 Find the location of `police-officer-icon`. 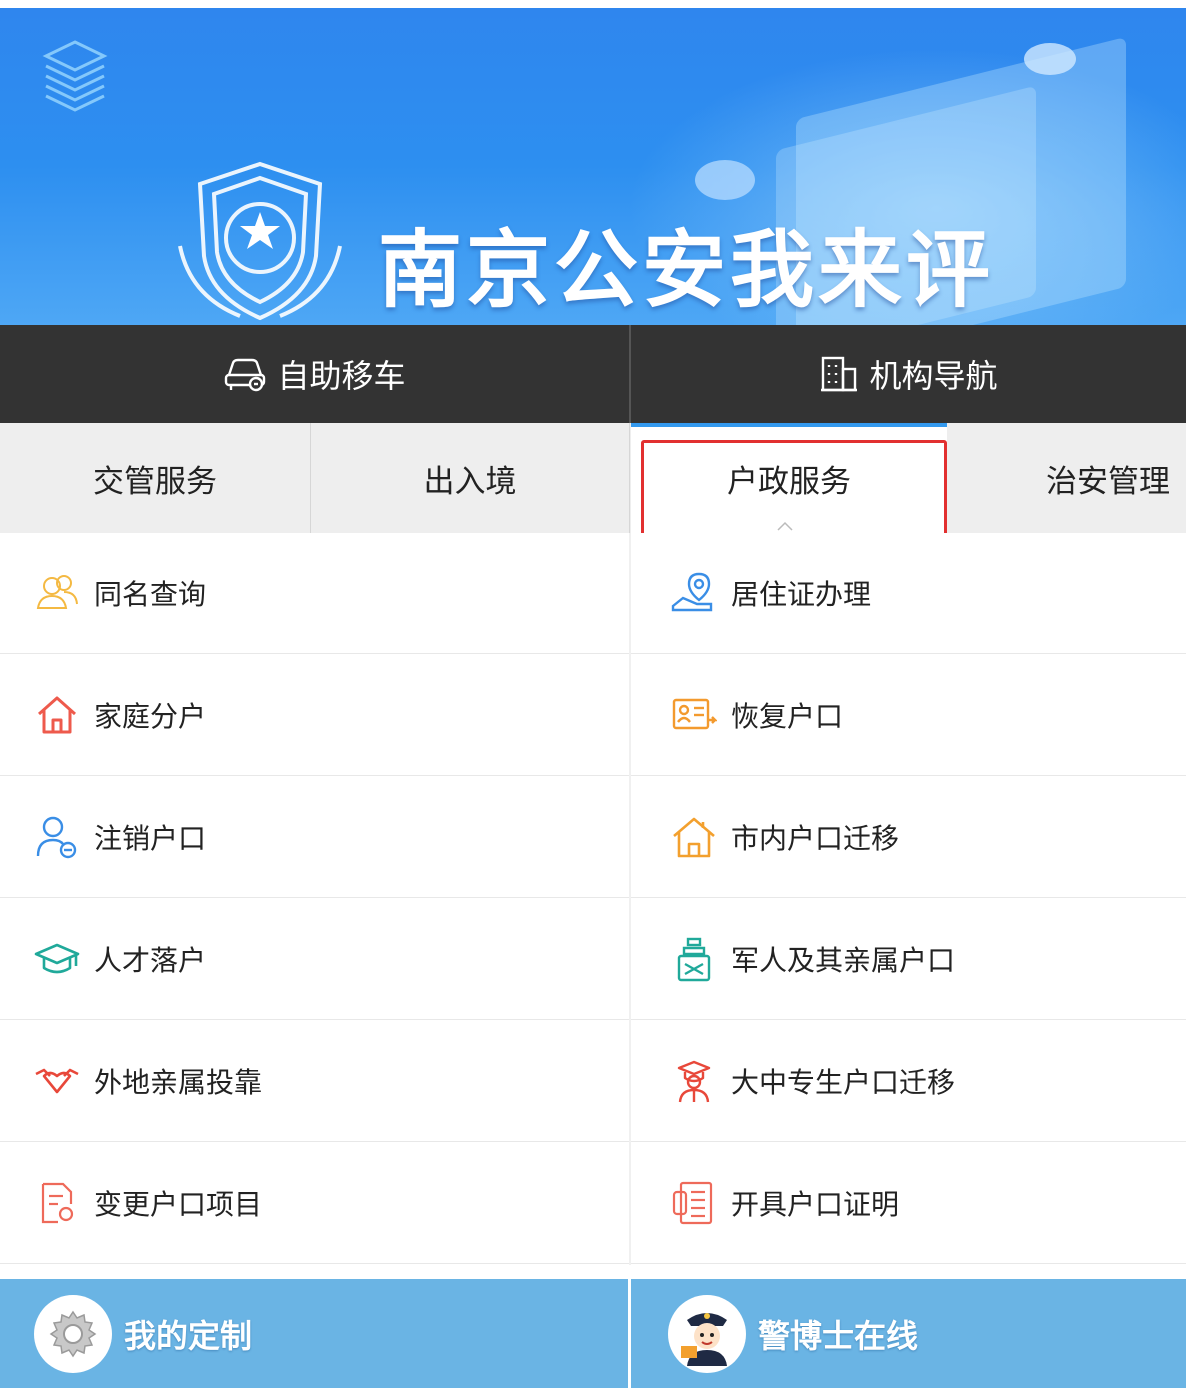

police-officer-icon is located at coordinates (704, 1339).